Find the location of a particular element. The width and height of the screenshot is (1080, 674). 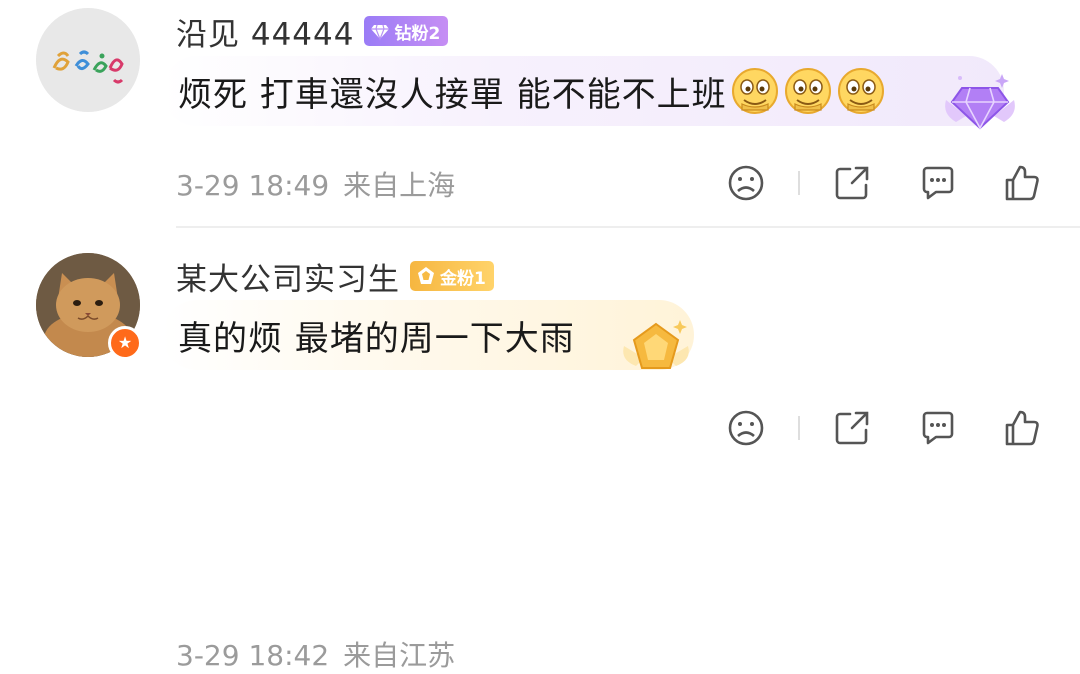

avatar is located at coordinates (88, 60).